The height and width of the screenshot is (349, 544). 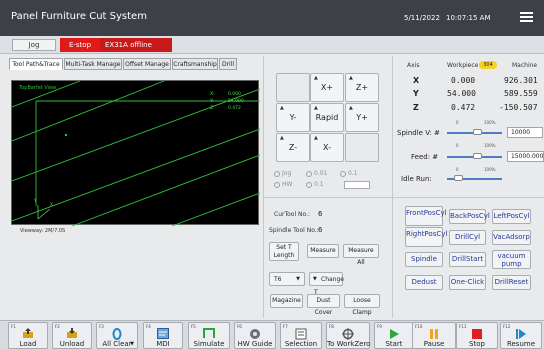 I want to click on set-tool-length-button: Set T Length, so click(x=284, y=251).